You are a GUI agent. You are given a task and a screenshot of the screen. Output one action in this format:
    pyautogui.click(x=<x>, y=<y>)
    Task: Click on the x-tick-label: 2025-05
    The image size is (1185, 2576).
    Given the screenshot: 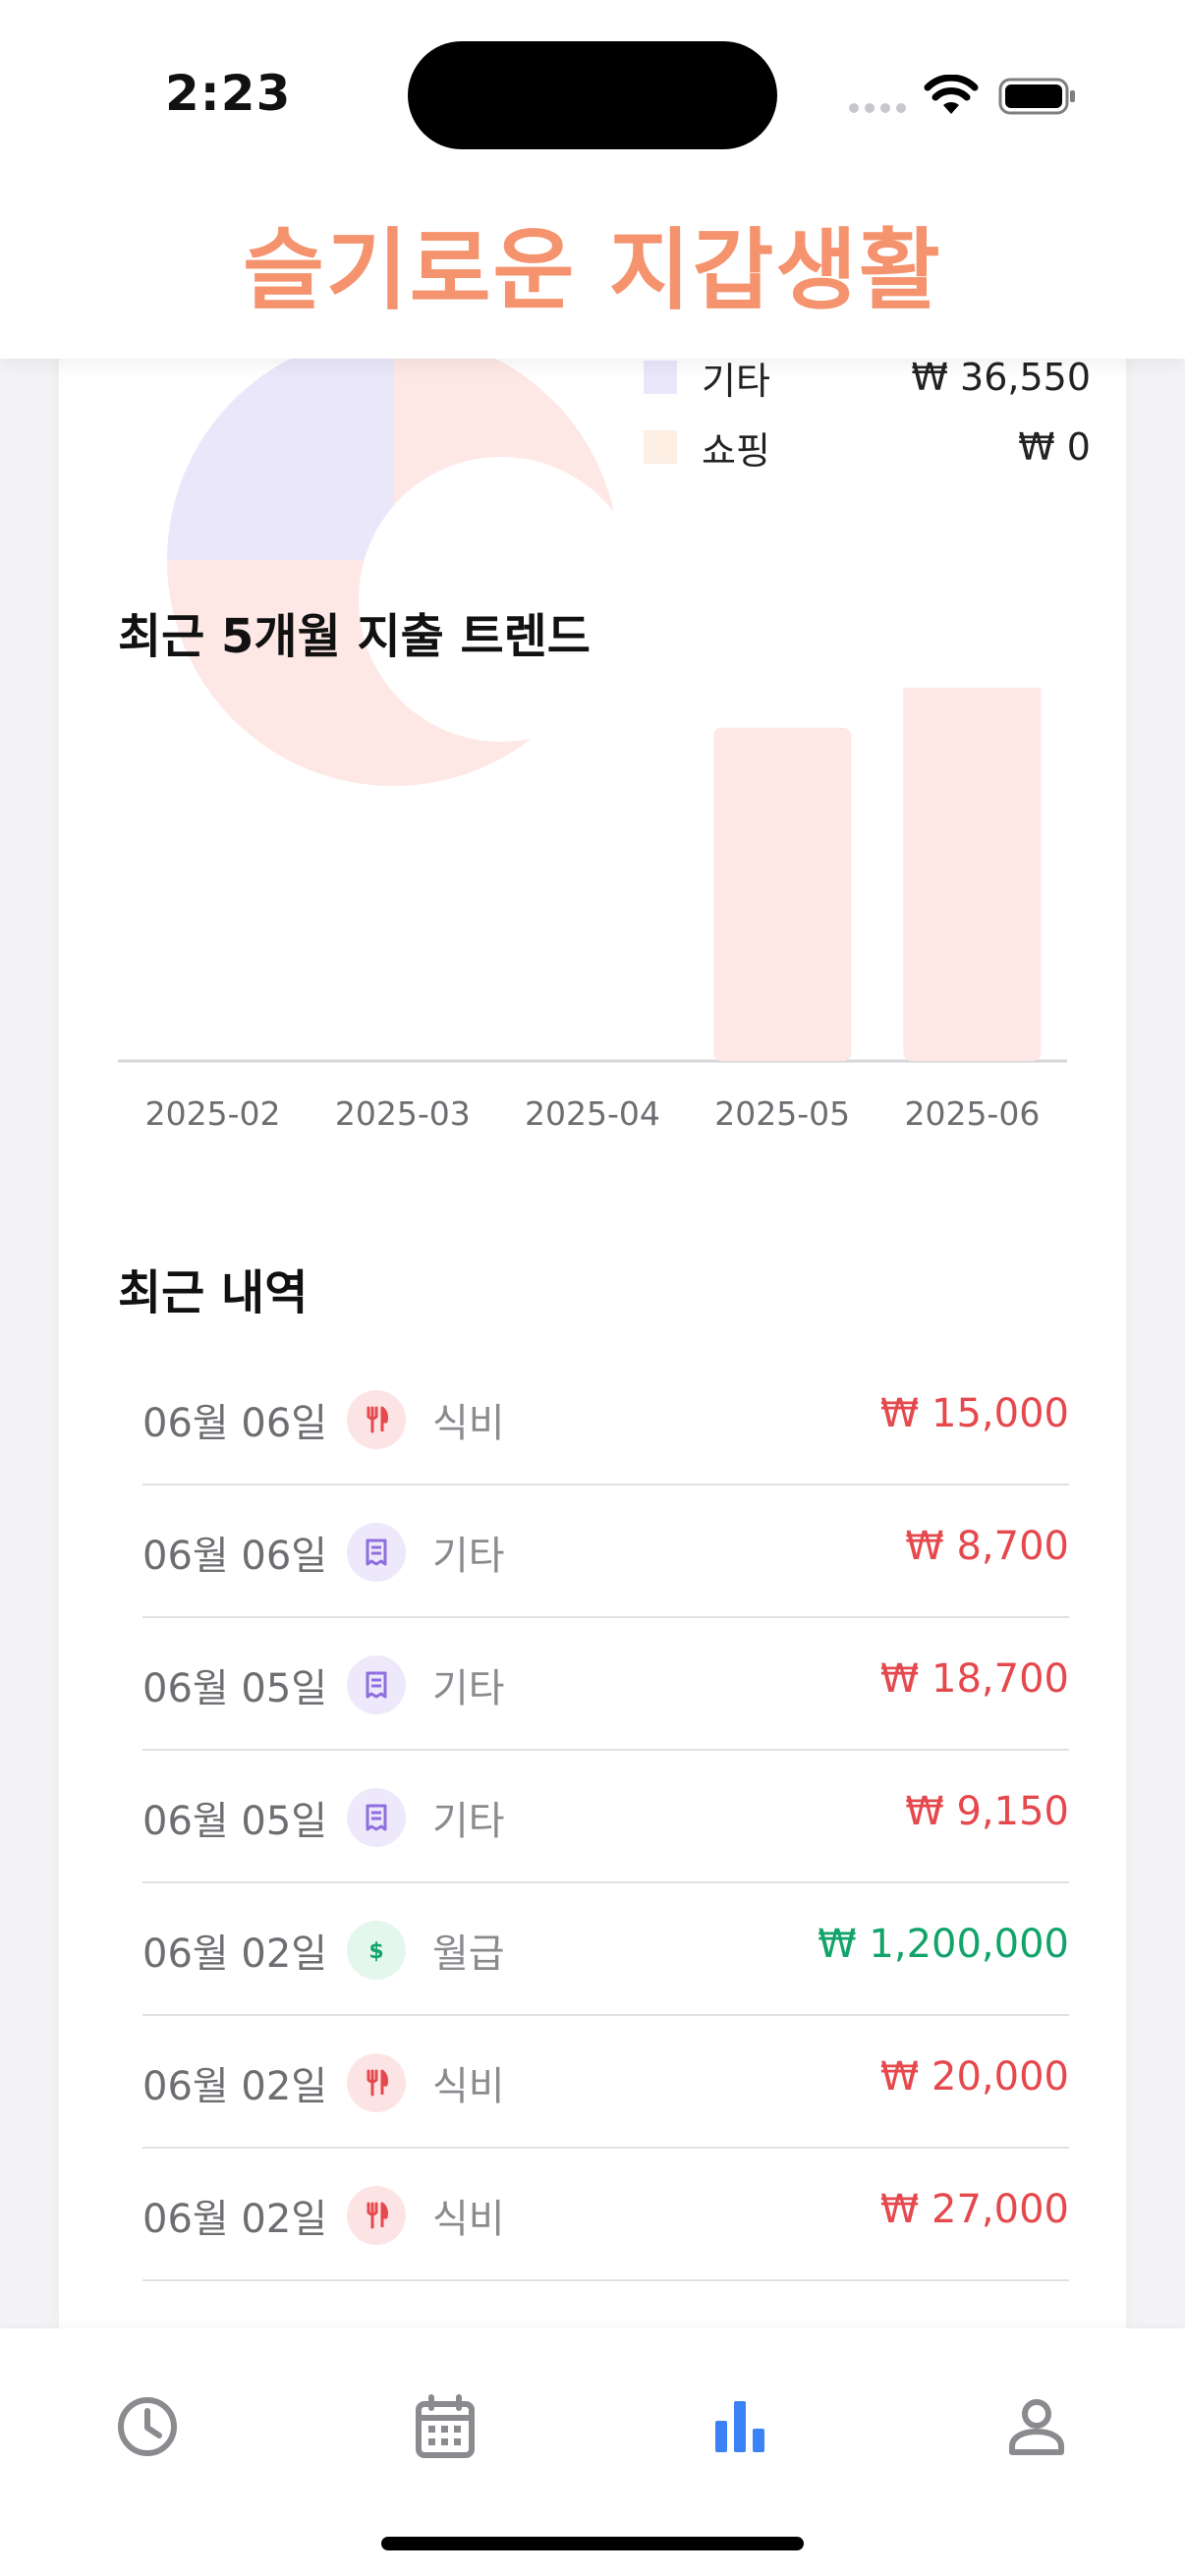 What is the action you would take?
    pyautogui.click(x=782, y=1113)
    